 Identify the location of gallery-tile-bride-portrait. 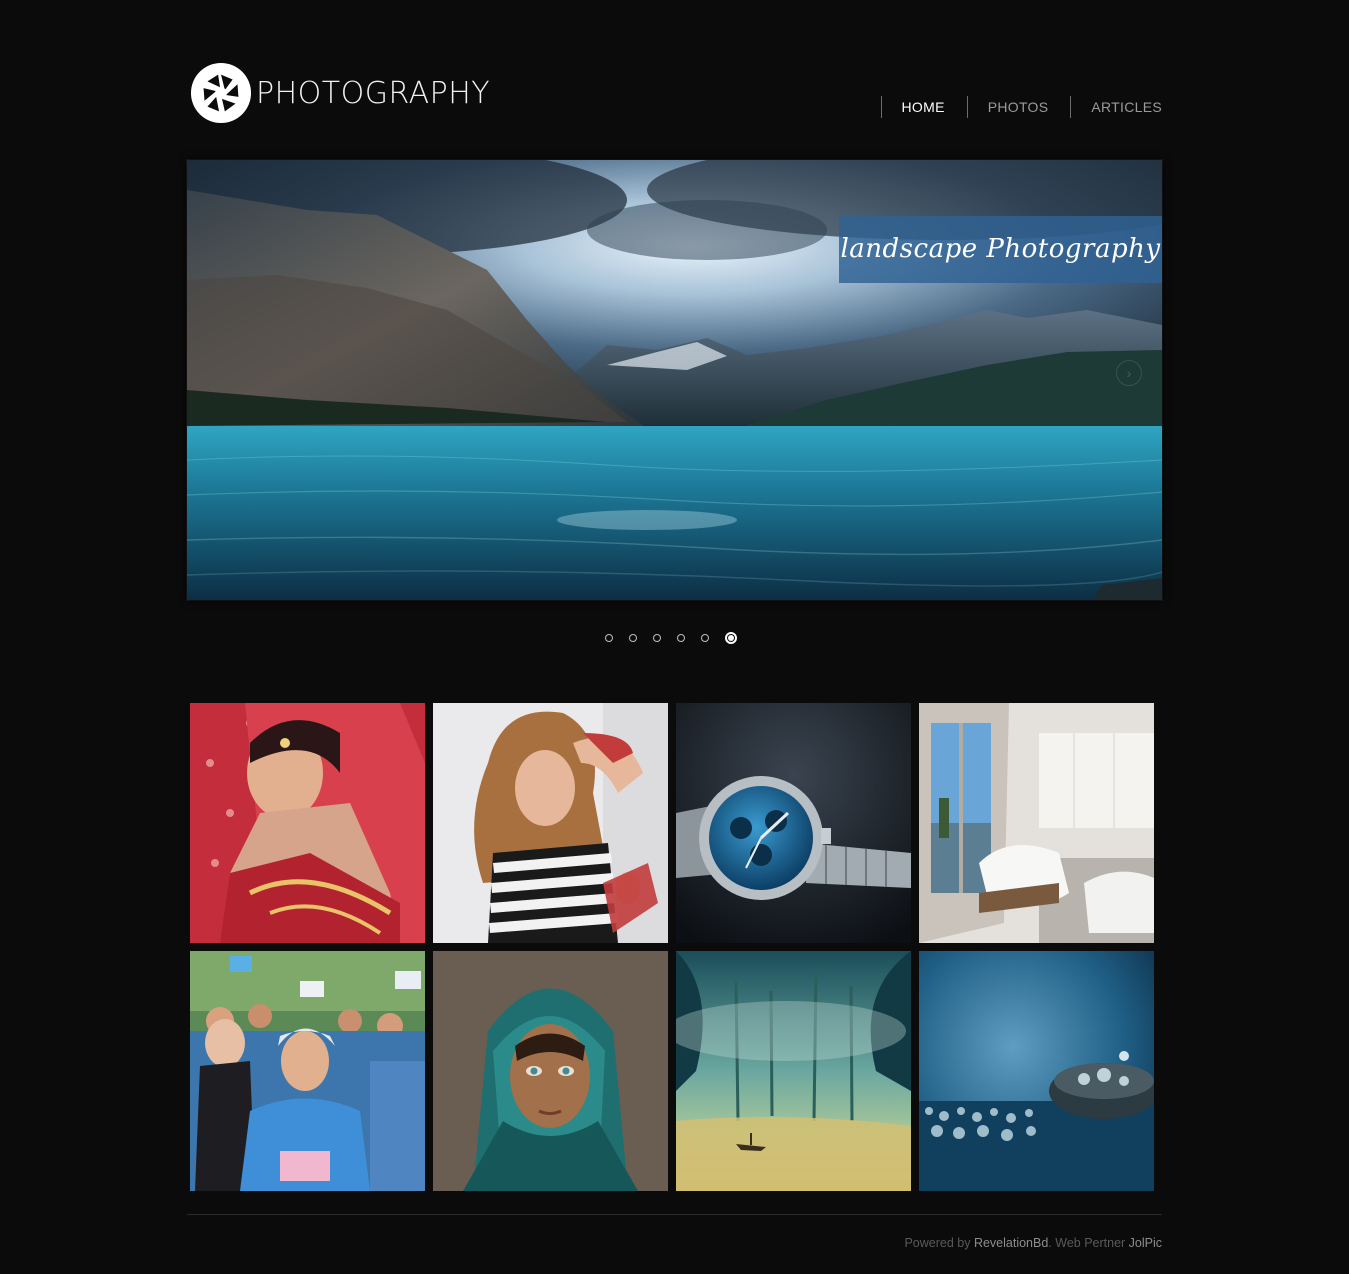
(307, 823).